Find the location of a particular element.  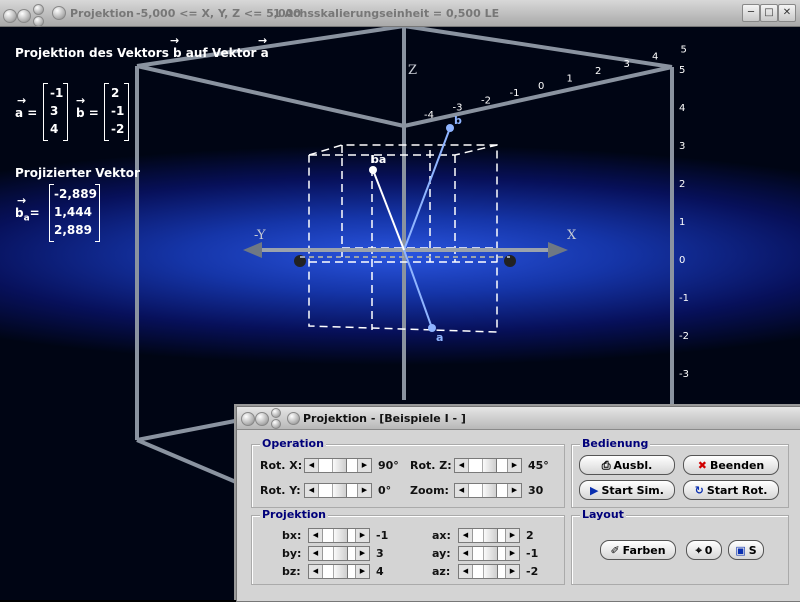

minimize-icon: ─ is located at coordinates (751, 13).